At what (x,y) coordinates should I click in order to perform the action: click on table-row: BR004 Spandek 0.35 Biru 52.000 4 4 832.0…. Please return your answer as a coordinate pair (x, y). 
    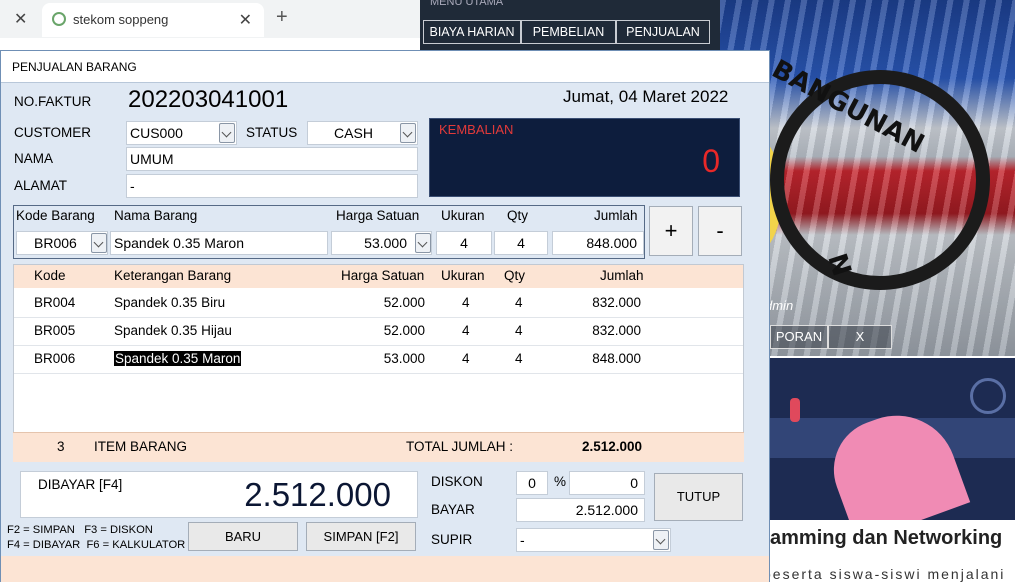
    Looking at the image, I should click on (378, 304).